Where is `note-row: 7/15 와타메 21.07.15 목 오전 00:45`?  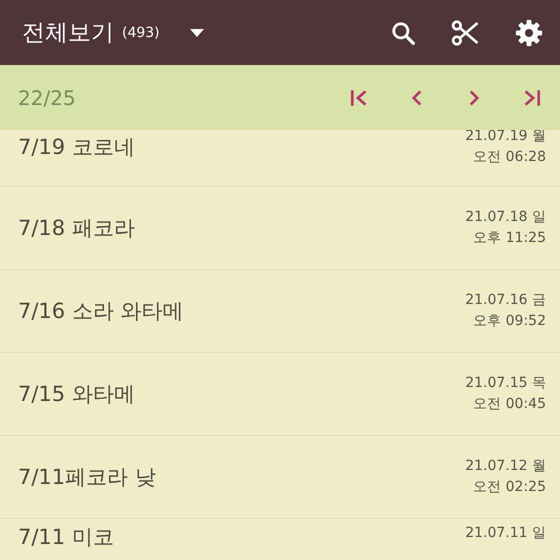 note-row: 7/15 와타메 21.07.15 목 오전 00:45 is located at coordinates (280, 394).